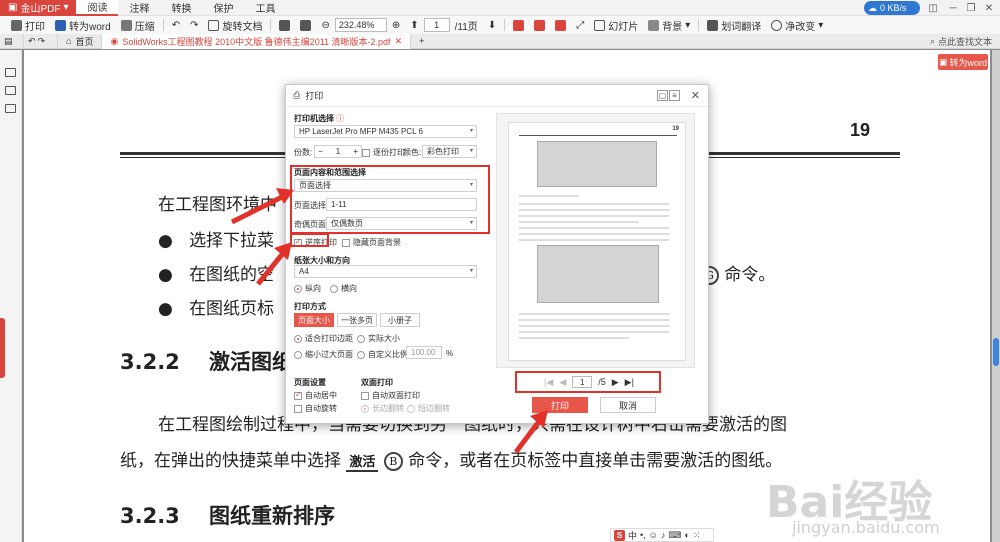 This screenshot has width=1000, height=542. Describe the element at coordinates (598, 135) in the screenshot. I see `thumb-rule` at that location.